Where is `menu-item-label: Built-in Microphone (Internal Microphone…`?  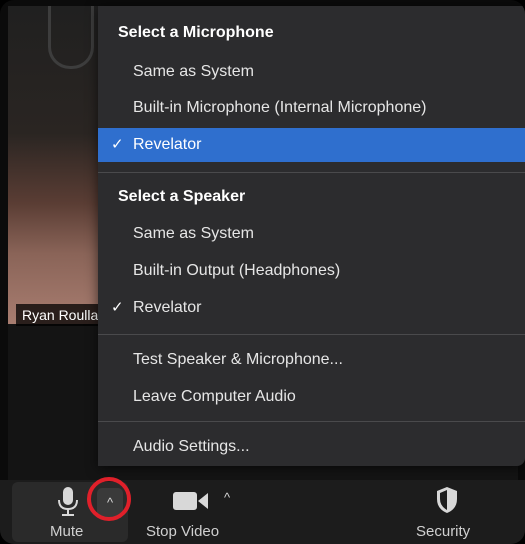 menu-item-label: Built-in Microphone (Internal Microphone… is located at coordinates (280, 107).